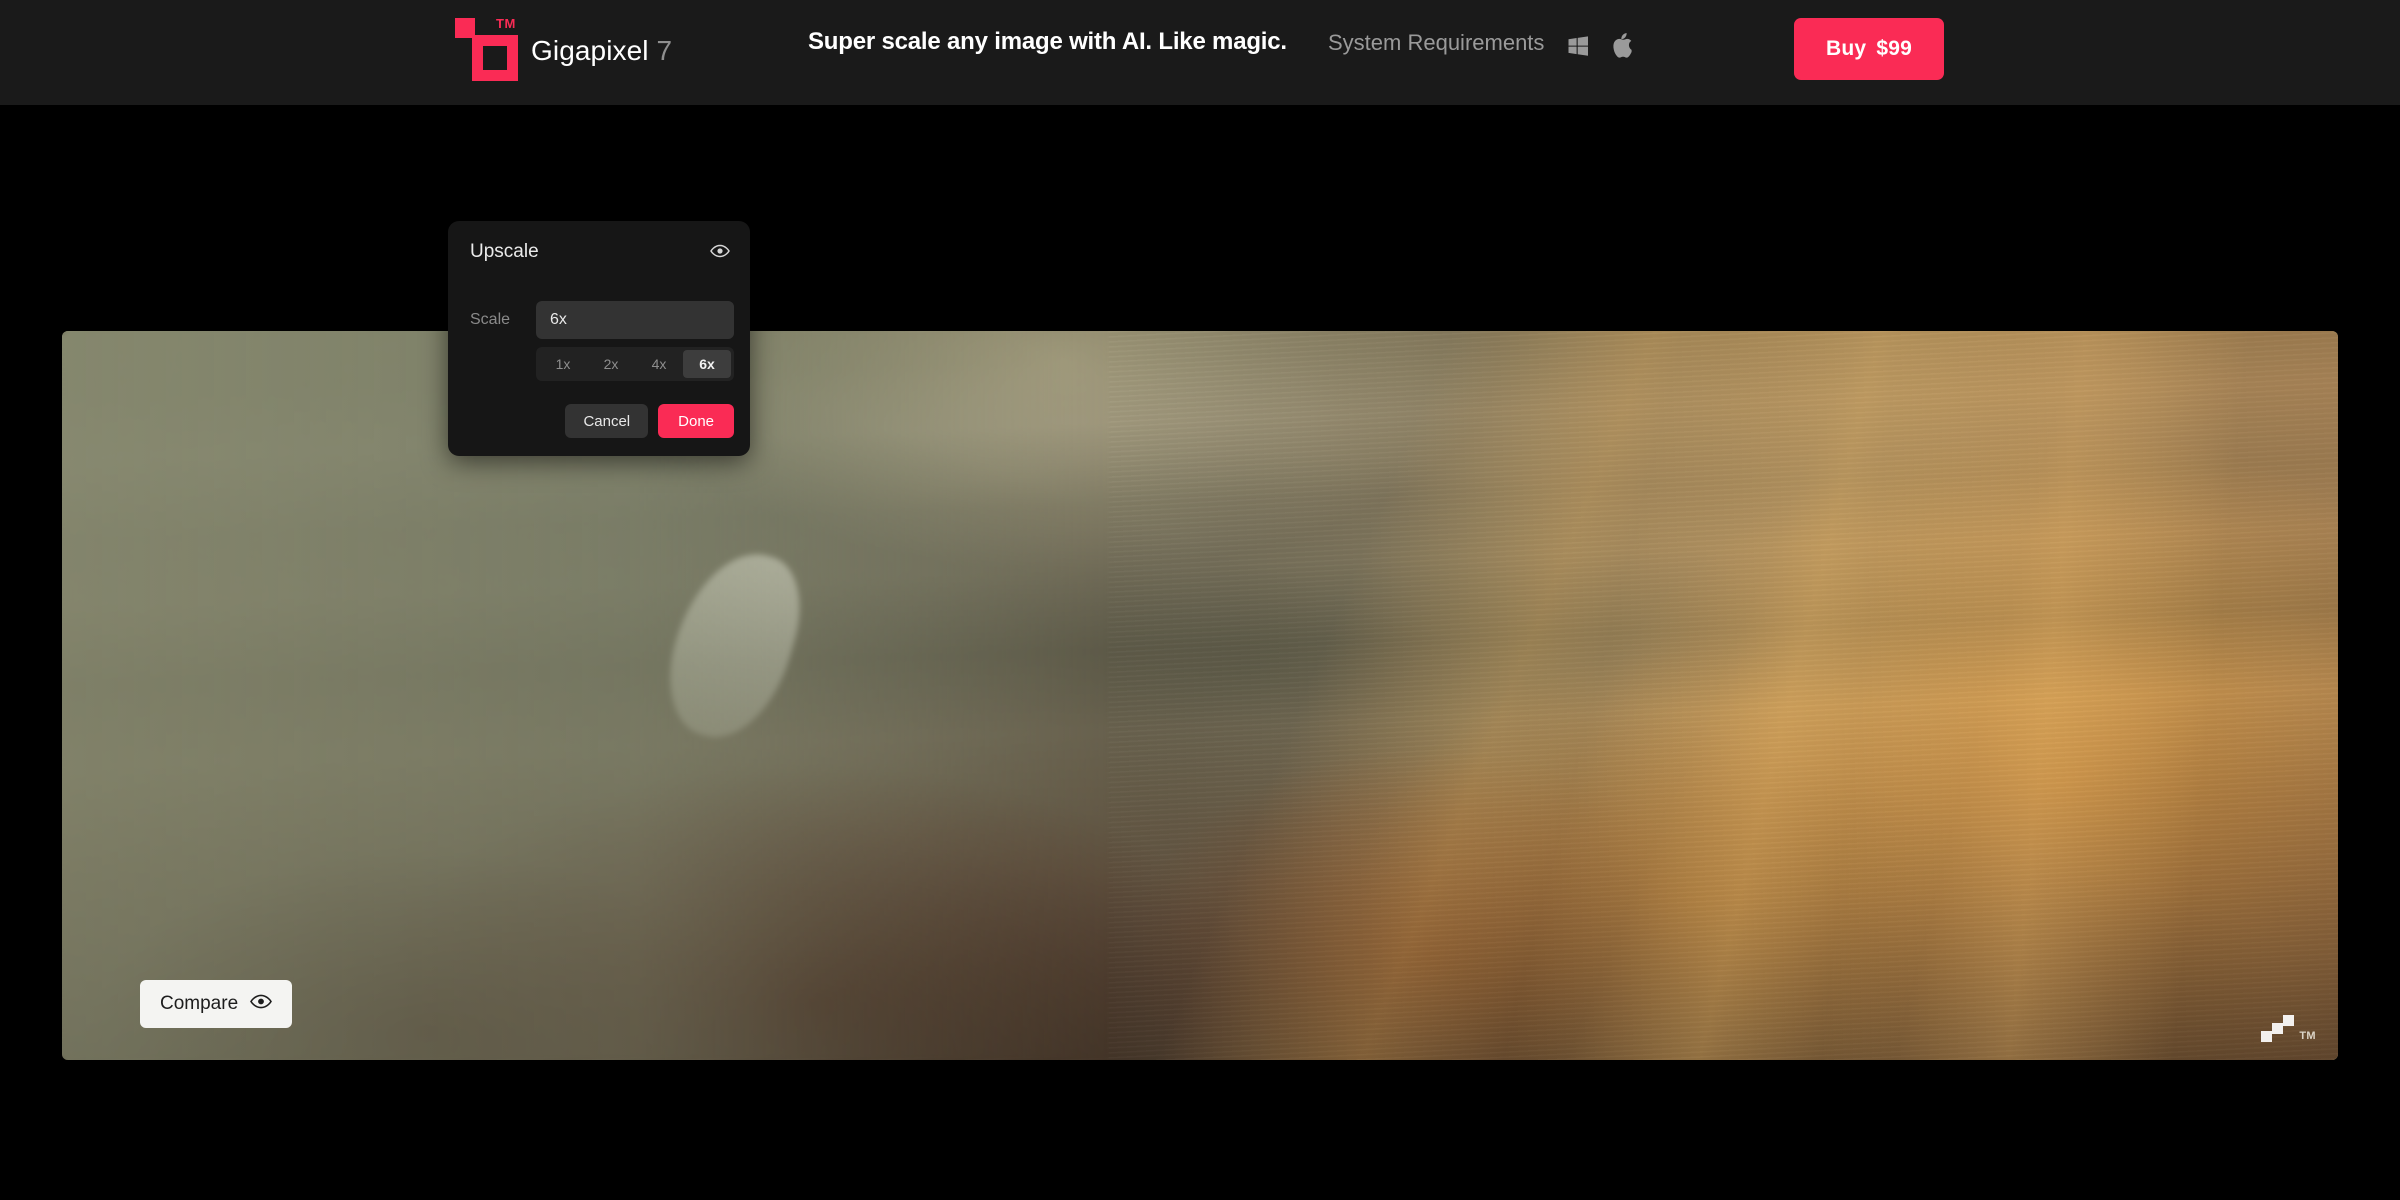 This screenshot has width=2400, height=1200. Describe the element at coordinates (199, 1003) in the screenshot. I see `compare-button-label: Compare` at that location.